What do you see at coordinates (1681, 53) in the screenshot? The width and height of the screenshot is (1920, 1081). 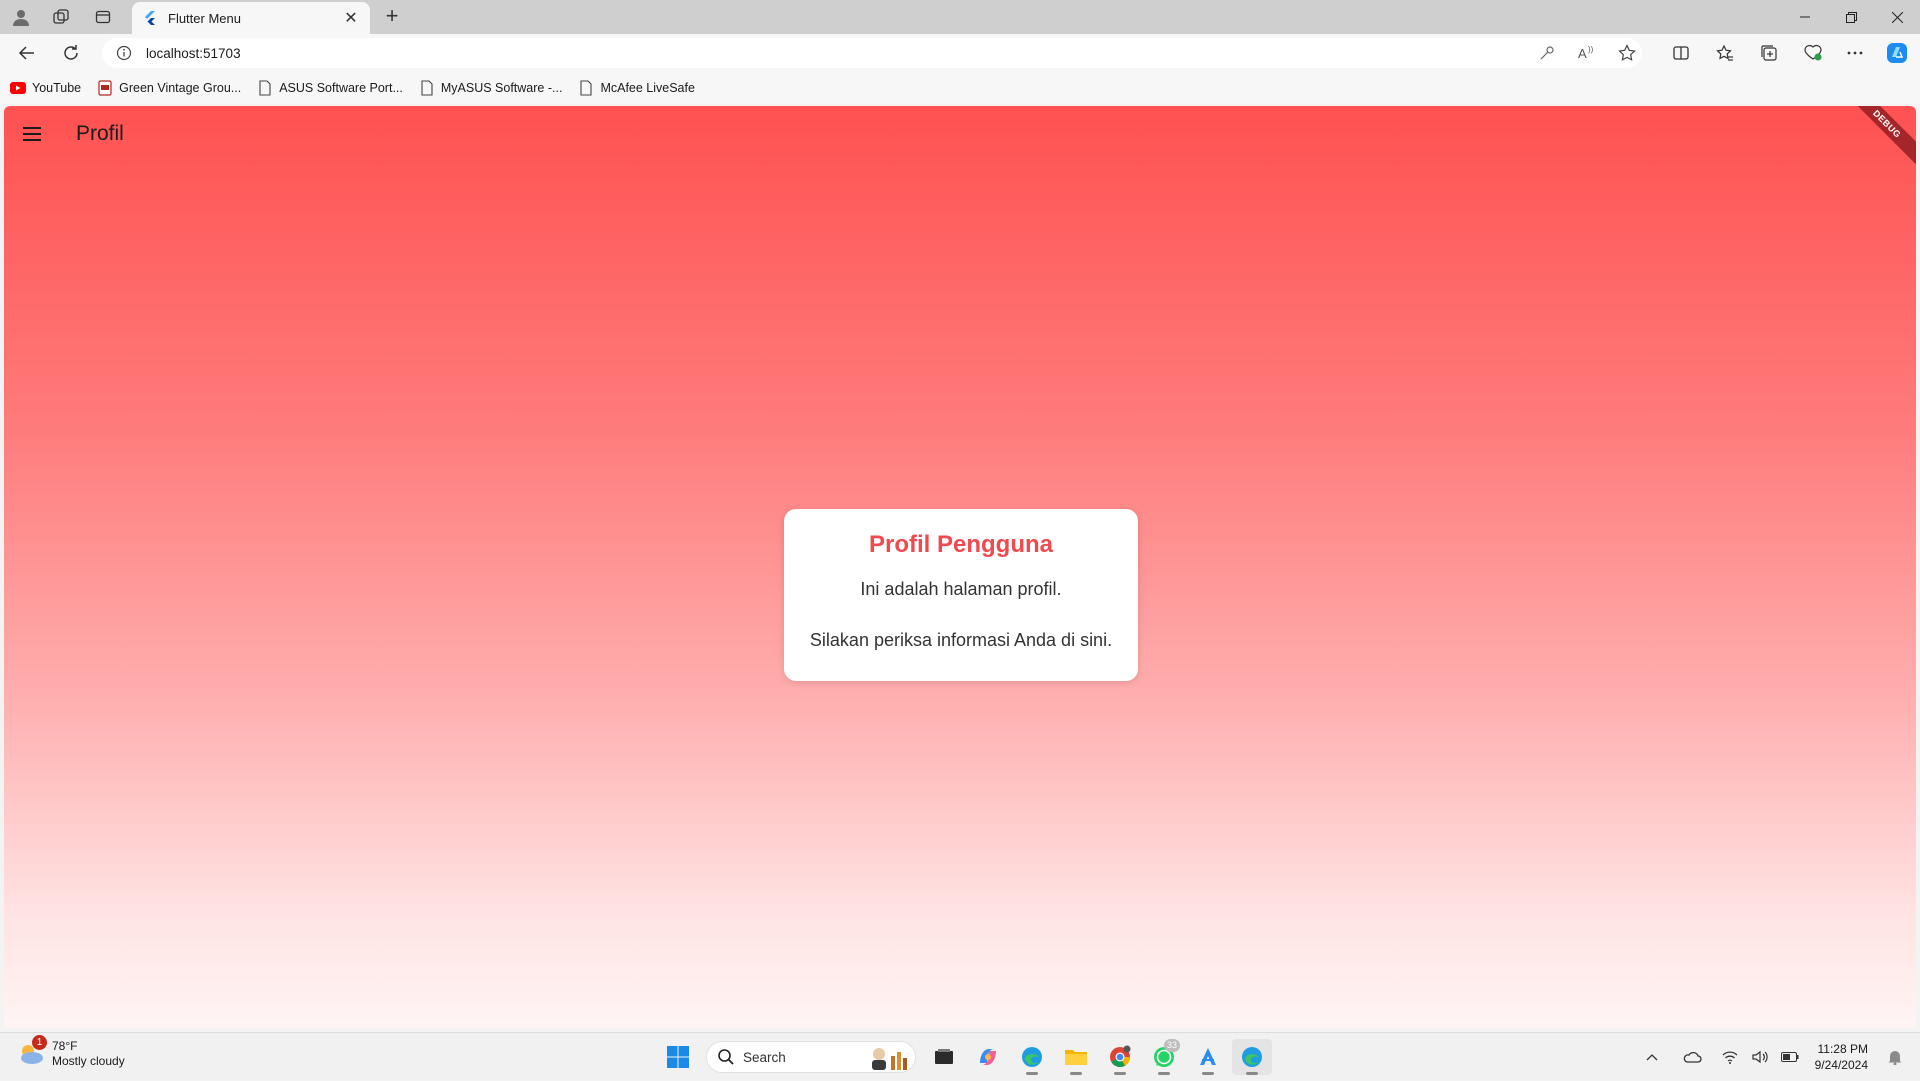 I see `split-screen-icon` at bounding box center [1681, 53].